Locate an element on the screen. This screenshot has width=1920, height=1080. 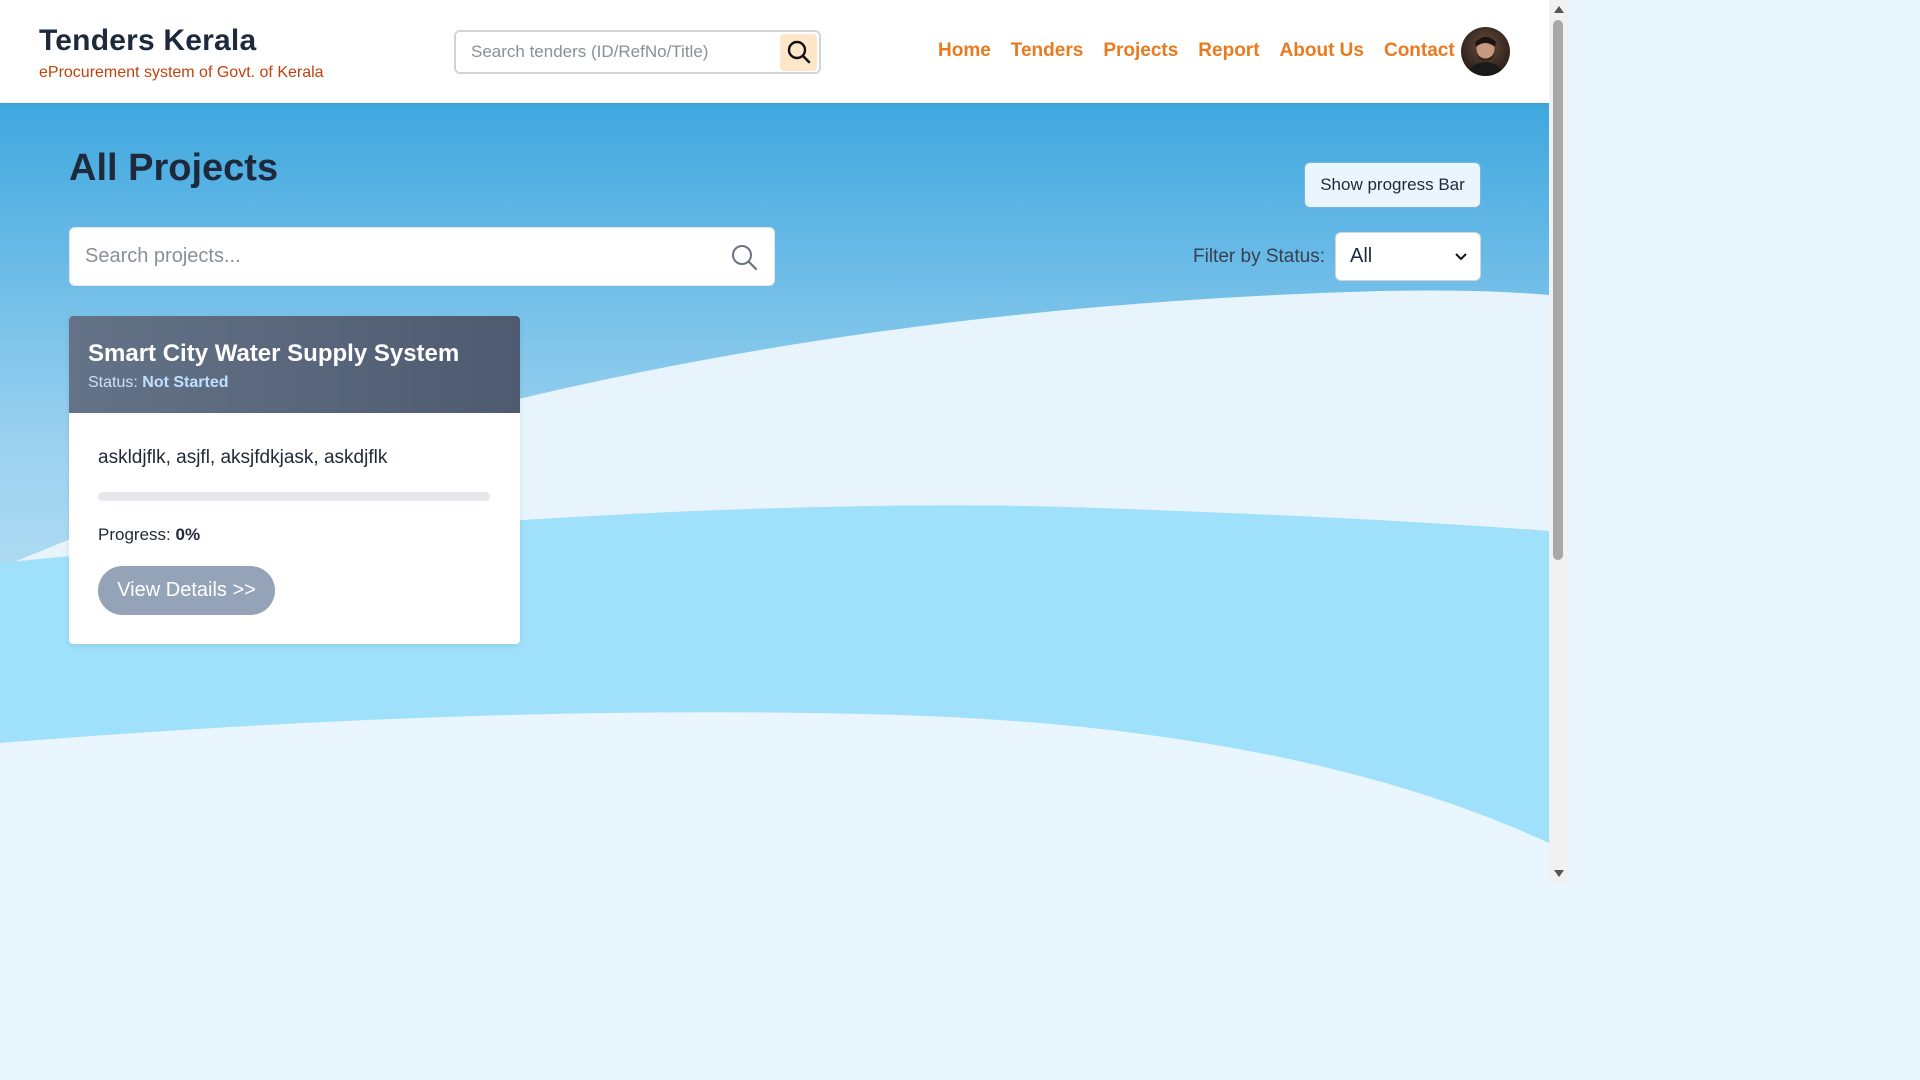
page-scrollbar is located at coordinates (1558, 441).